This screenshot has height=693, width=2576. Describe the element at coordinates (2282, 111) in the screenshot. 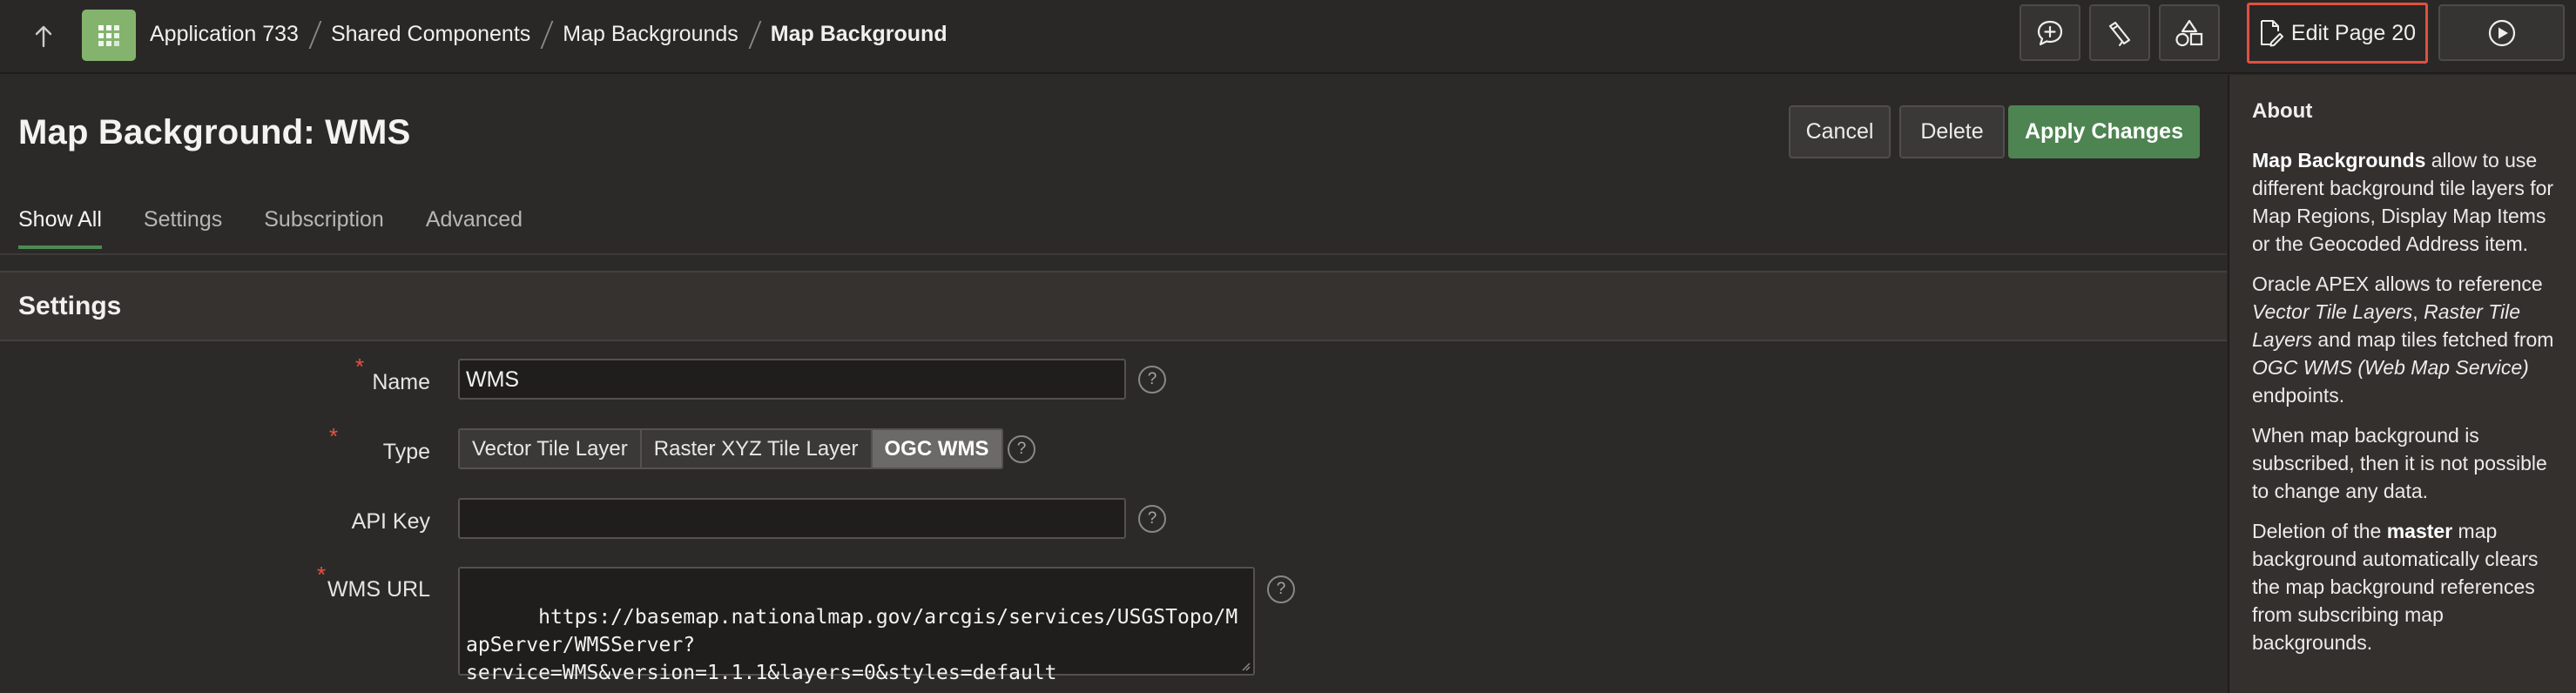

I see `help-panel-title: About` at that location.